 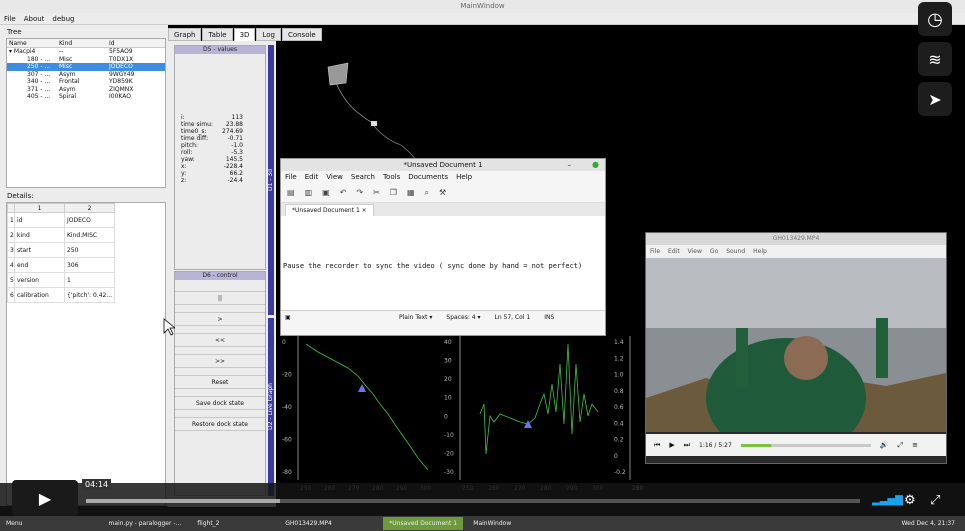 I want to click on fullscreen-player-icon: ⤢, so click(x=935, y=500).